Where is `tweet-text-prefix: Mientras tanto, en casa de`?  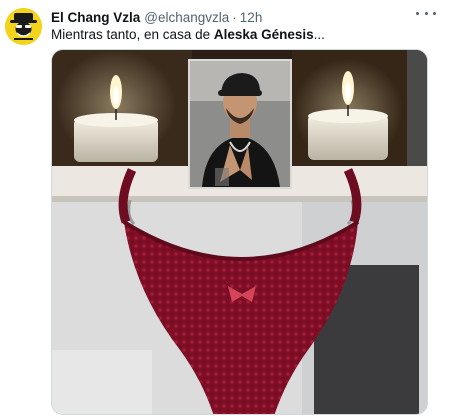
tweet-text-prefix: Mientras tanto, en casa de is located at coordinates (132, 34).